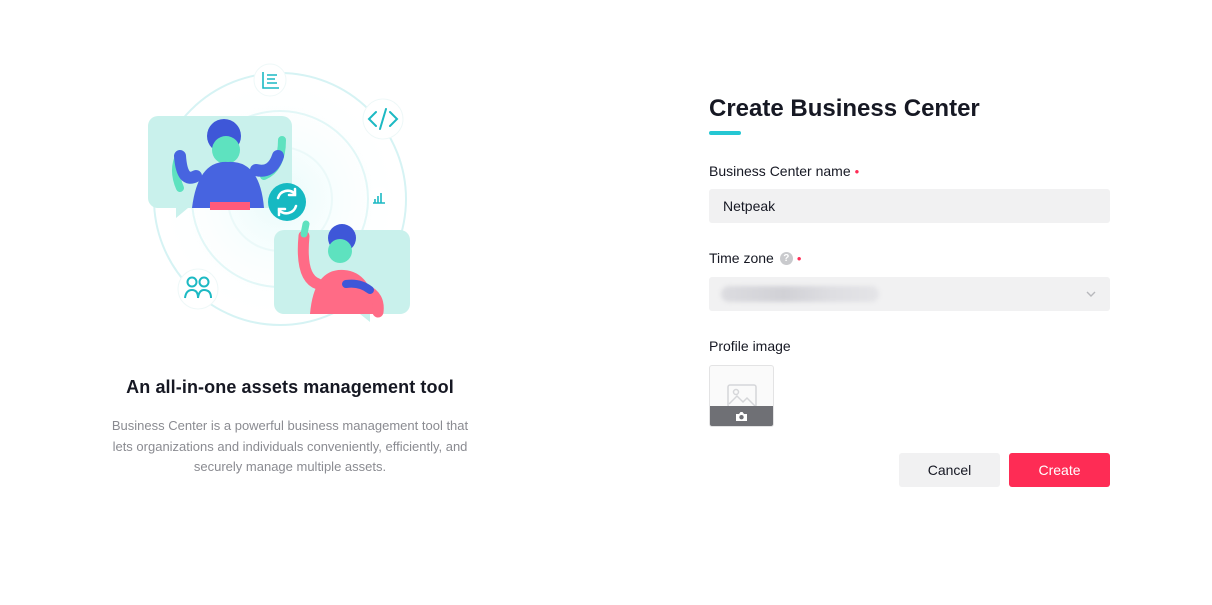 The height and width of the screenshot is (605, 1212). I want to click on camera-bar, so click(741, 416).